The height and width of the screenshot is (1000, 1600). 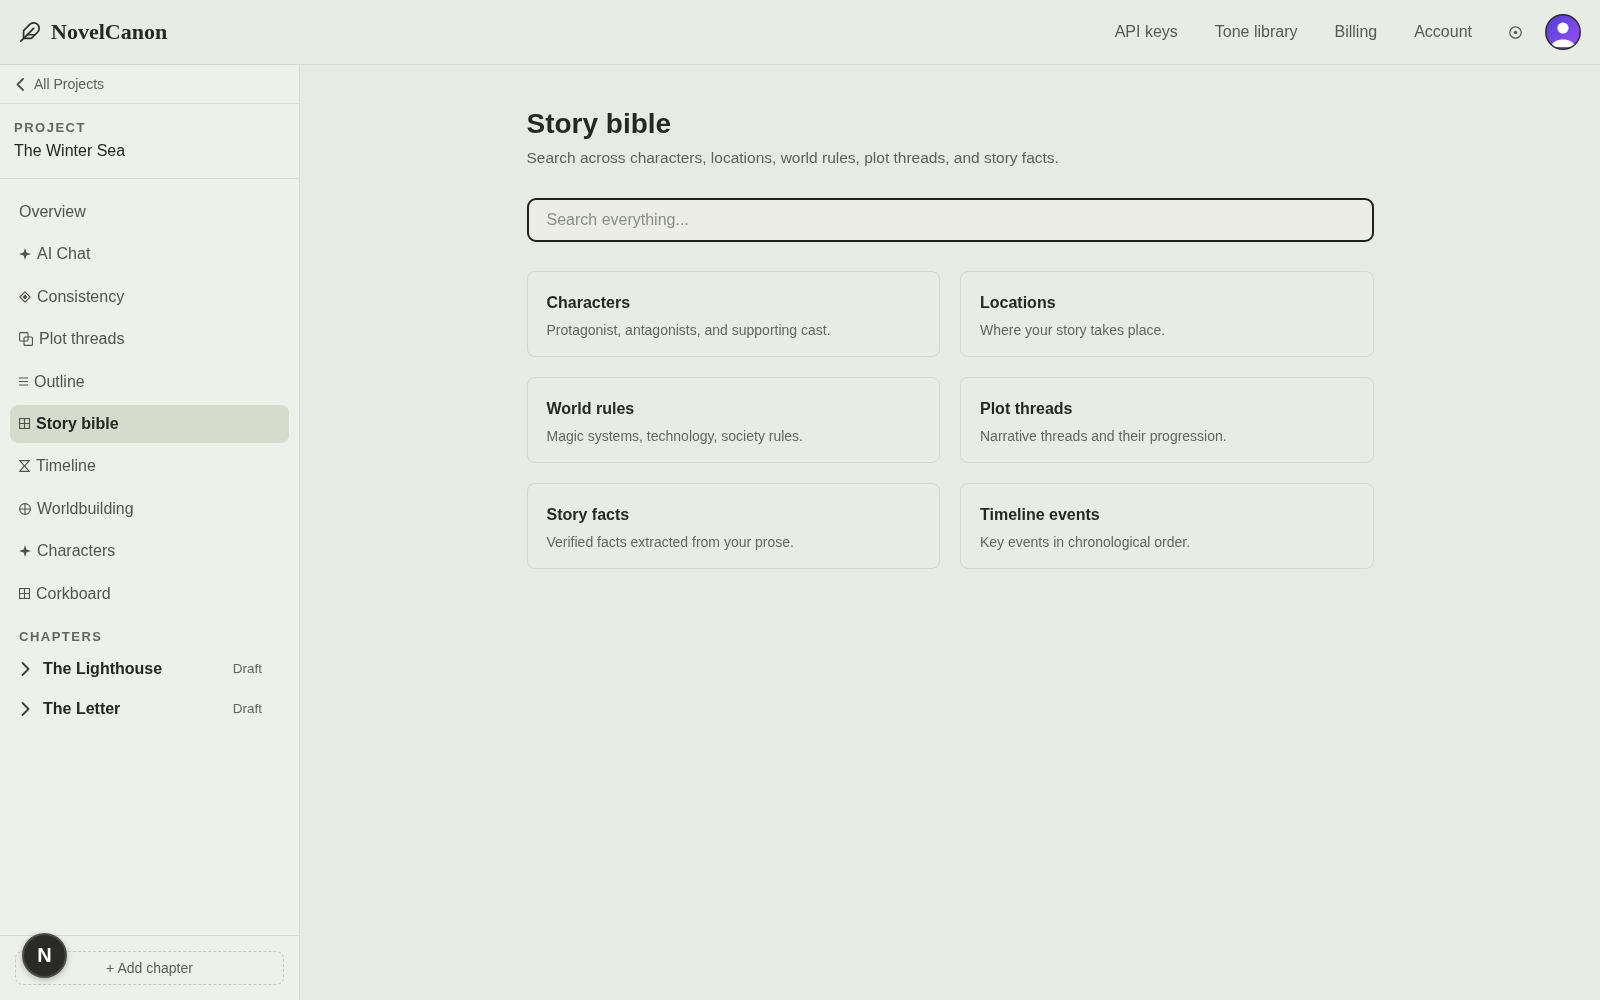 I want to click on category-card: World rules Magic systems, technology, society rules., so click(x=733, y=420).